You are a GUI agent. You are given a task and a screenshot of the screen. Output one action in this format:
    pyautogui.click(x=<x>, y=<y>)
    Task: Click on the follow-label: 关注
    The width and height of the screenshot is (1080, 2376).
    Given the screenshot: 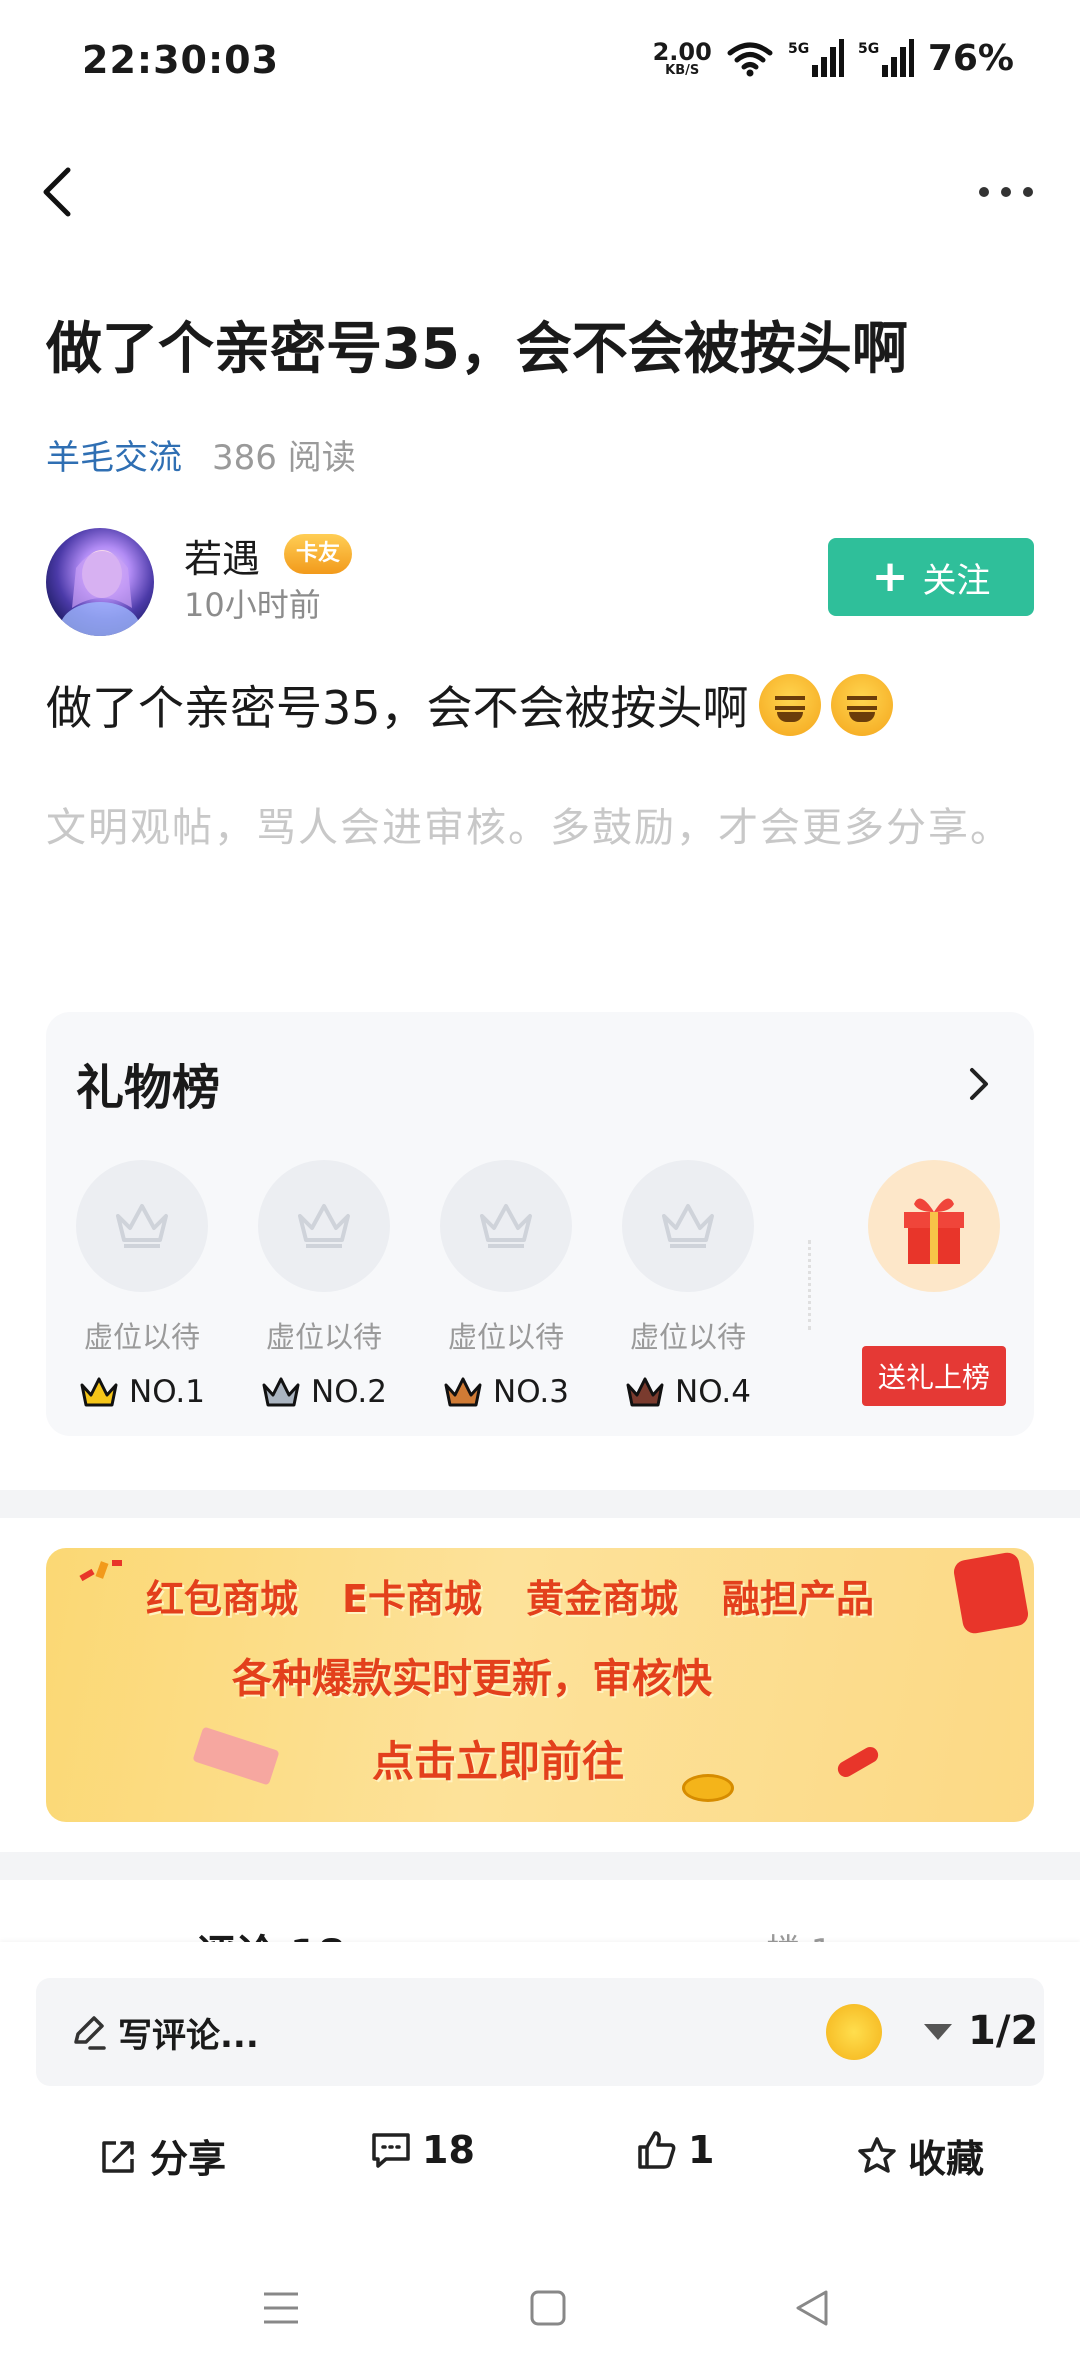 What is the action you would take?
    pyautogui.click(x=956, y=580)
    